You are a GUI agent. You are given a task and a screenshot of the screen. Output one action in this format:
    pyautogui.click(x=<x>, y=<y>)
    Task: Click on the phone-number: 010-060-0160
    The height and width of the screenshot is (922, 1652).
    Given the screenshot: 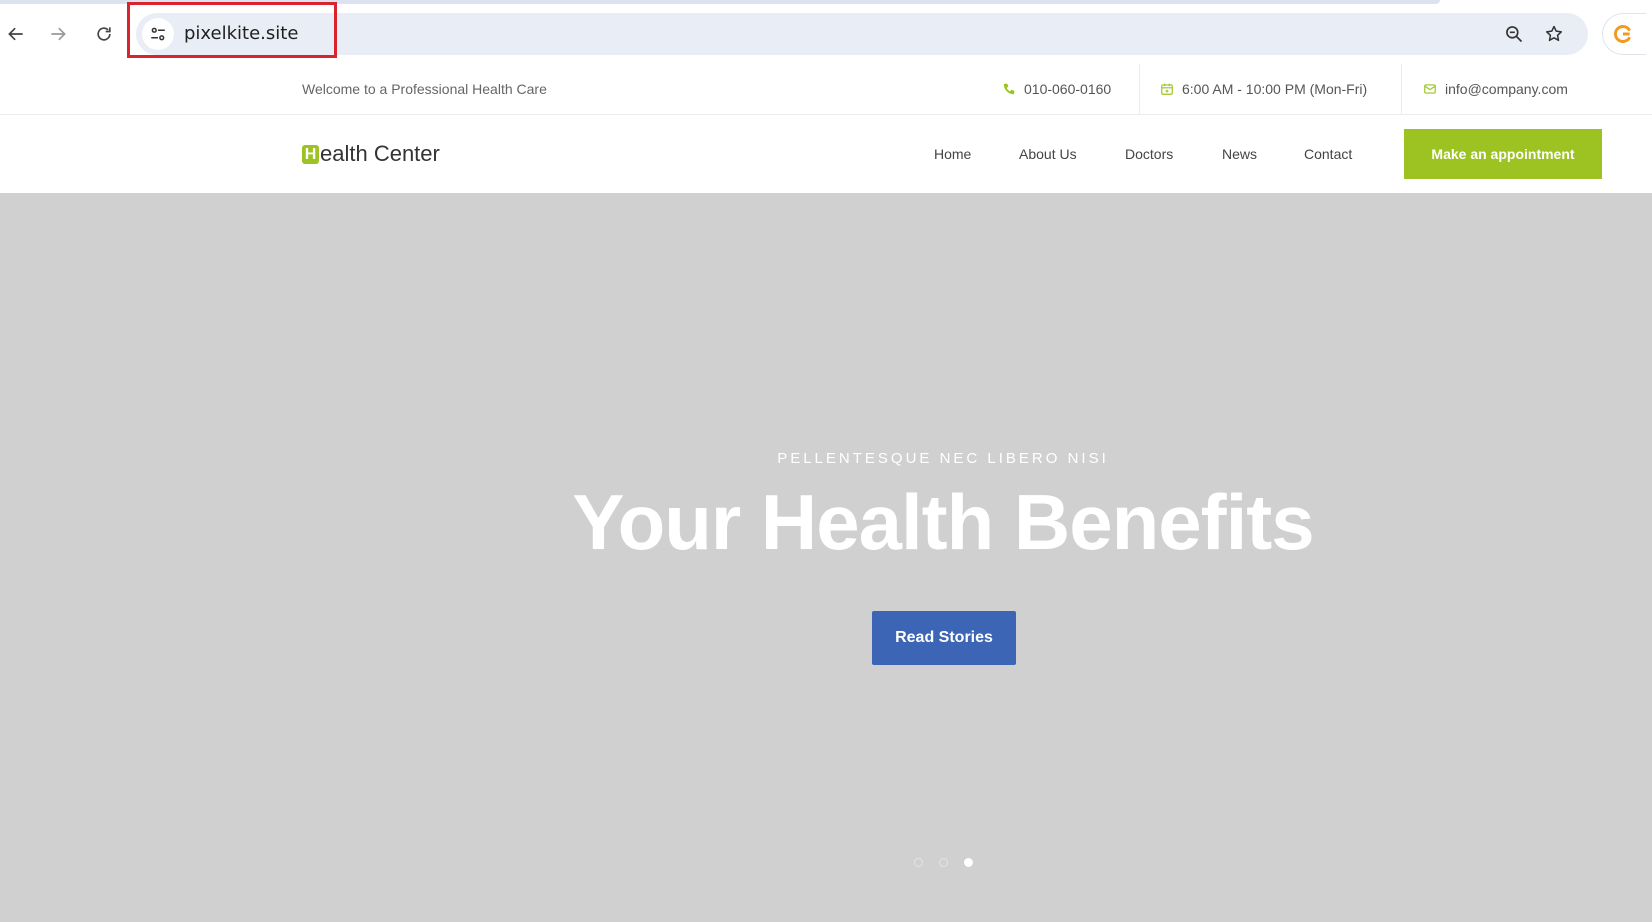 What is the action you would take?
    pyautogui.click(x=1068, y=89)
    